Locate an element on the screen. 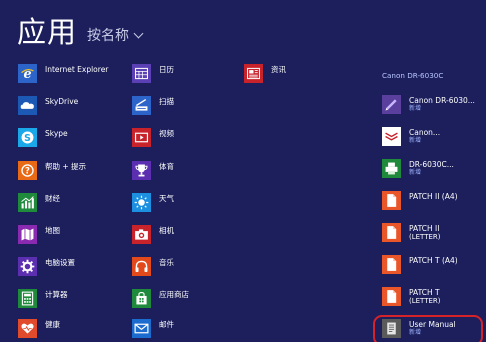 This screenshot has height=346, width=486. app-label: PATCH T (A4) is located at coordinates (433, 260).